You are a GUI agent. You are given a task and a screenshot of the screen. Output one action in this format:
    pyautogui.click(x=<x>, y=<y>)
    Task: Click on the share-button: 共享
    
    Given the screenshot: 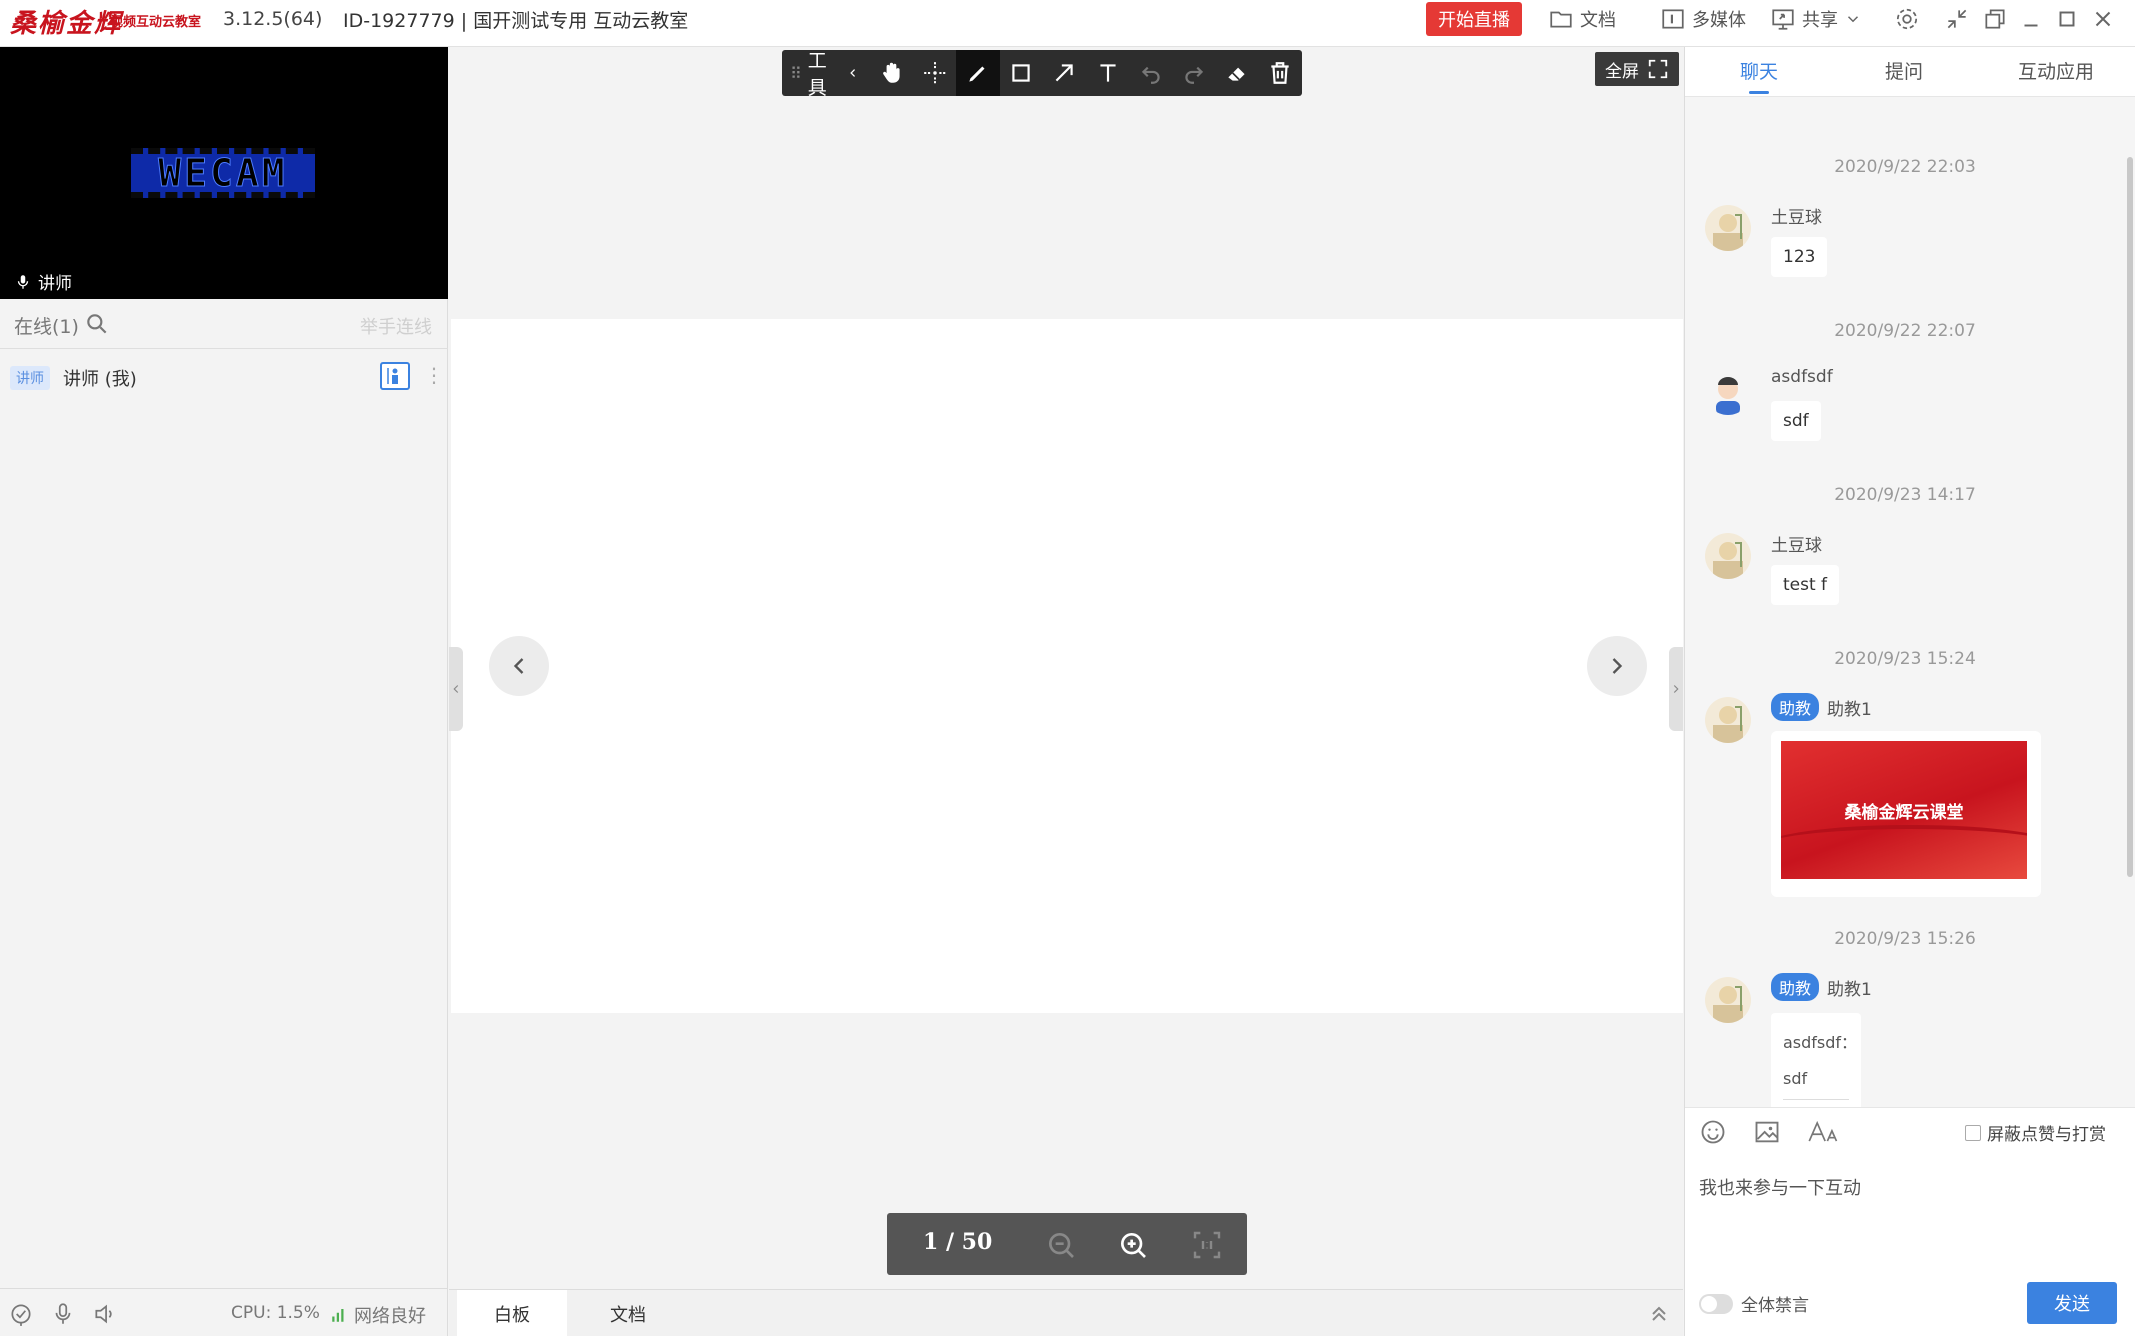 What is the action you would take?
    pyautogui.click(x=1816, y=19)
    